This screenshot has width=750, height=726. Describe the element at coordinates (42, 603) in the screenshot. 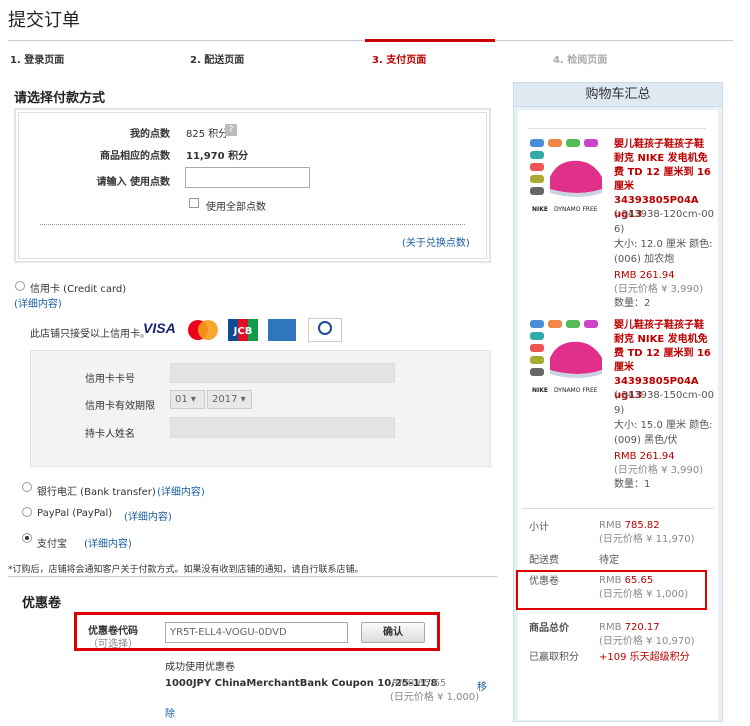

I see `coupon-heading: 优惠卷` at that location.